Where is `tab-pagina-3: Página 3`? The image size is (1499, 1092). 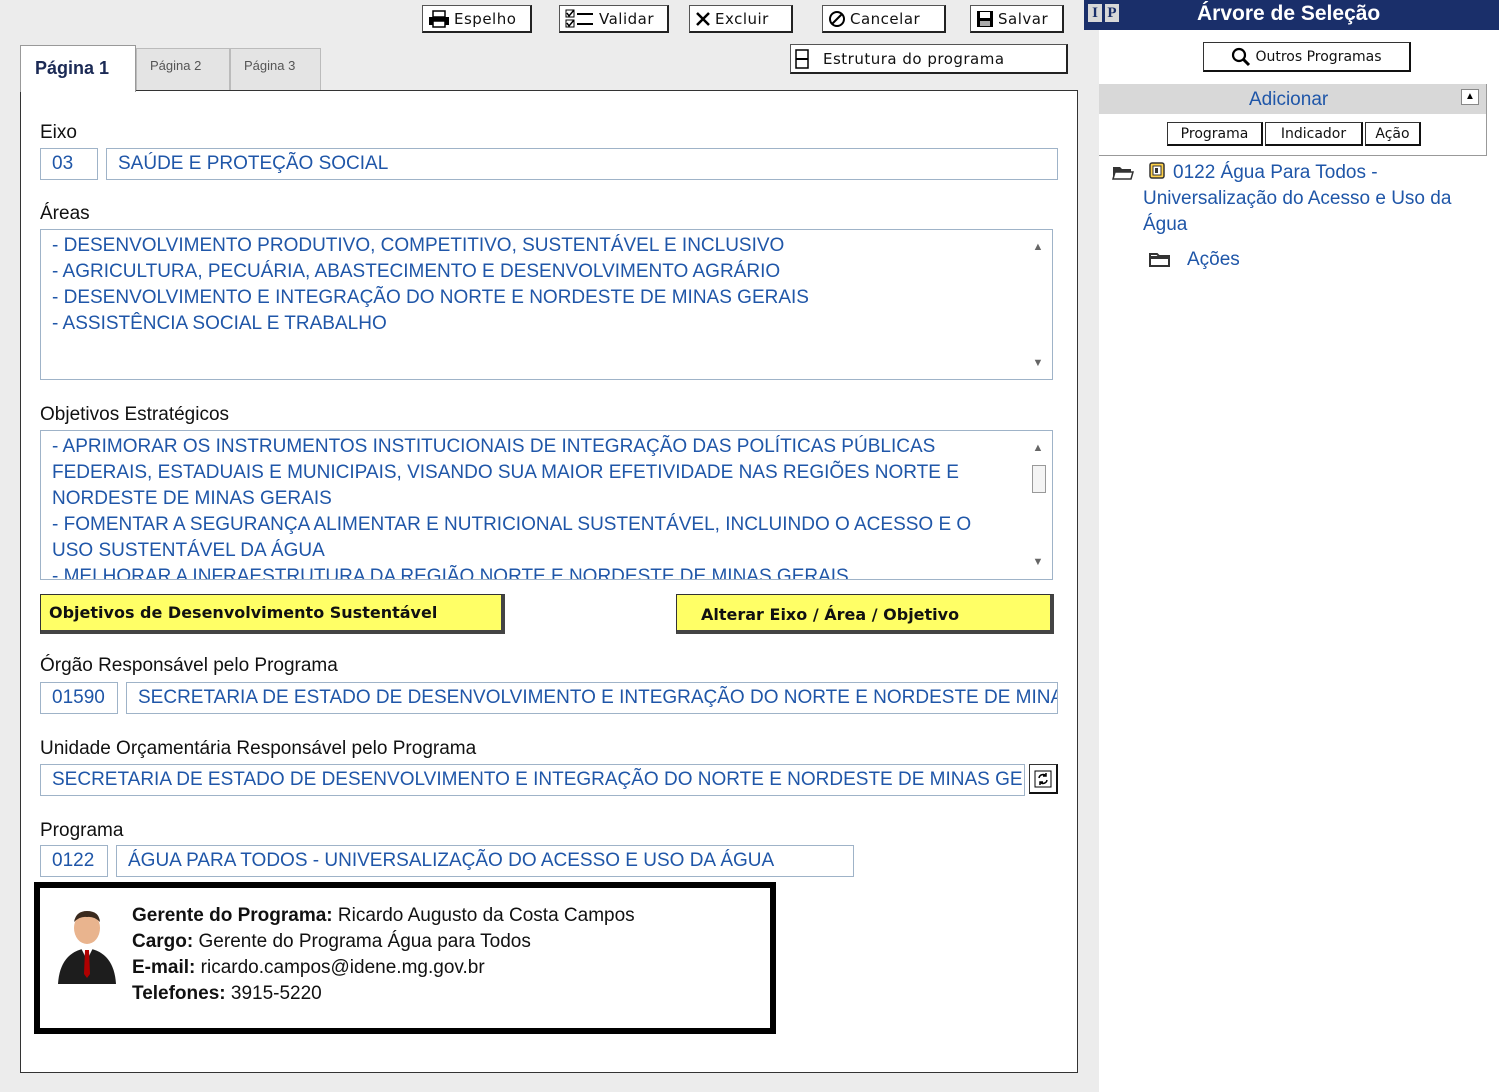
tab-pagina-3: Página 3 is located at coordinates (275, 69).